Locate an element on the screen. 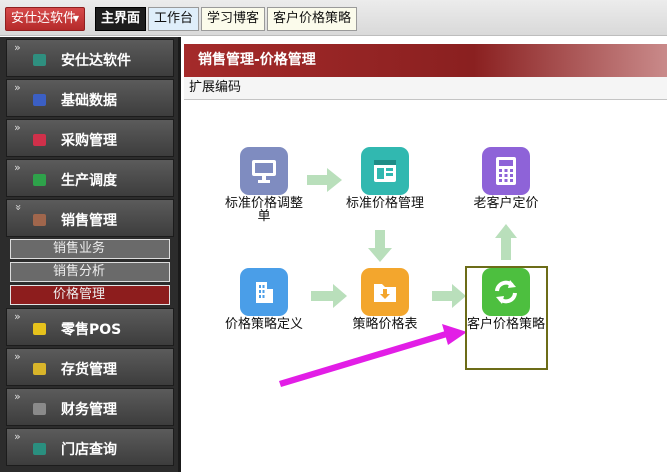 The width and height of the screenshot is (667, 472). sidebar-item-basic-data: » 基础数据 is located at coordinates (90, 98).